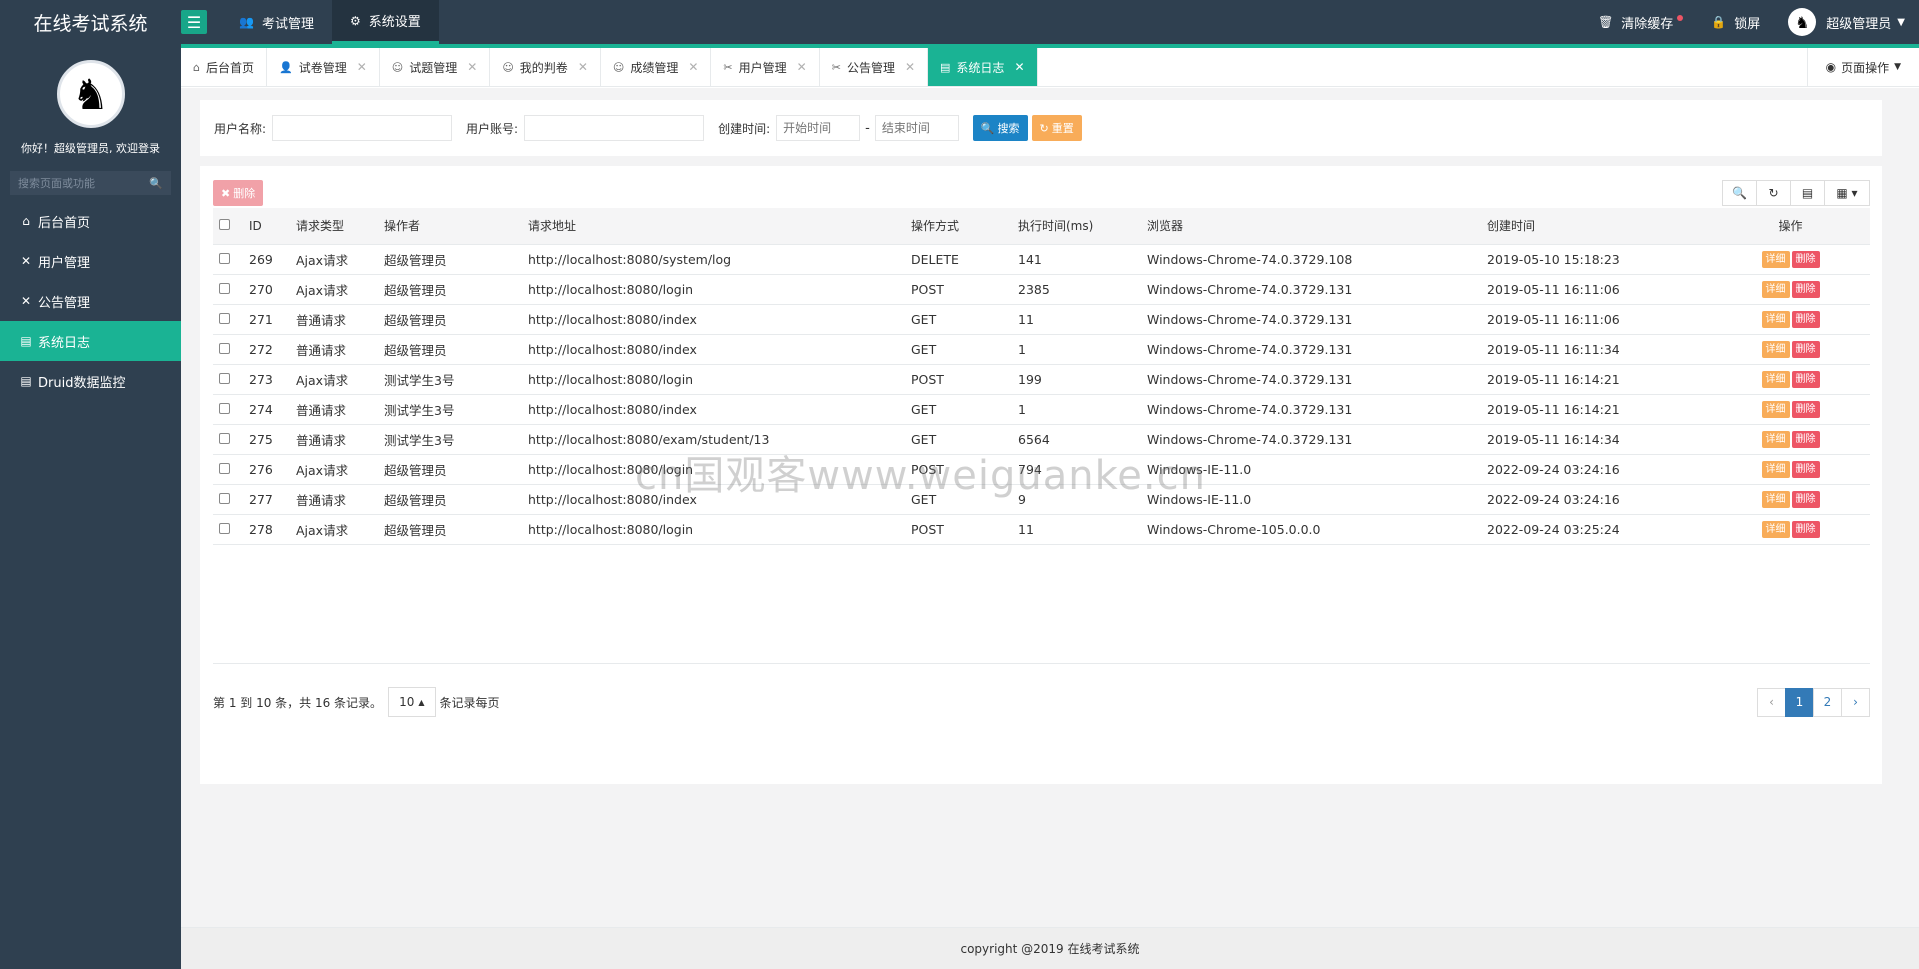 Image resolution: width=1919 pixels, height=969 pixels. I want to click on next-page-button: ›, so click(1855, 702).